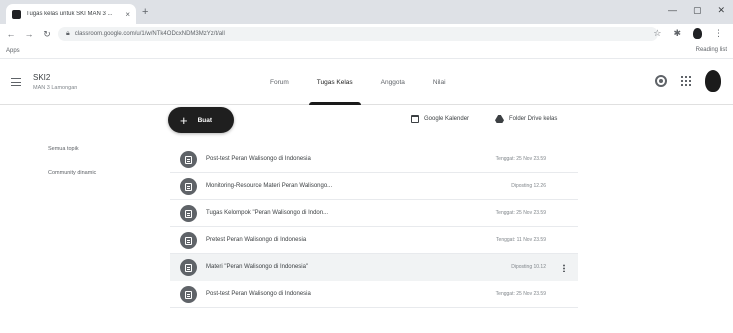  Describe the element at coordinates (72, 173) in the screenshot. I see `topic-community: Community dinamic` at that location.